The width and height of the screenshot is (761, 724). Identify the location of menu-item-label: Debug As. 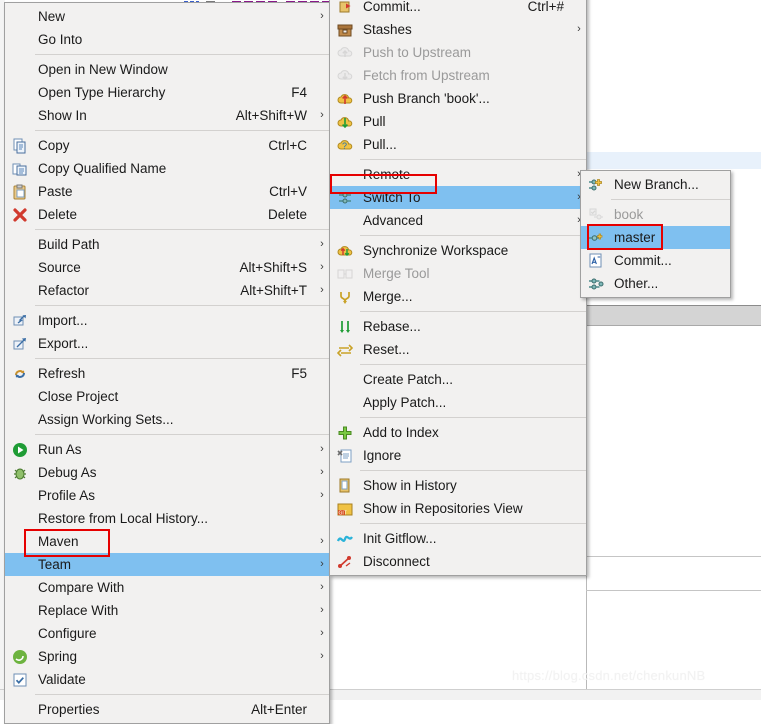
(67, 472).